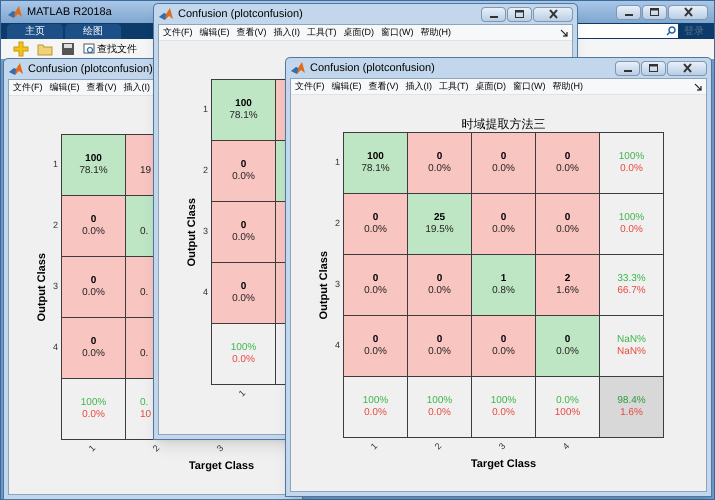 The image size is (715, 500). What do you see at coordinates (671, 31) in the screenshot?
I see `search-icon` at bounding box center [671, 31].